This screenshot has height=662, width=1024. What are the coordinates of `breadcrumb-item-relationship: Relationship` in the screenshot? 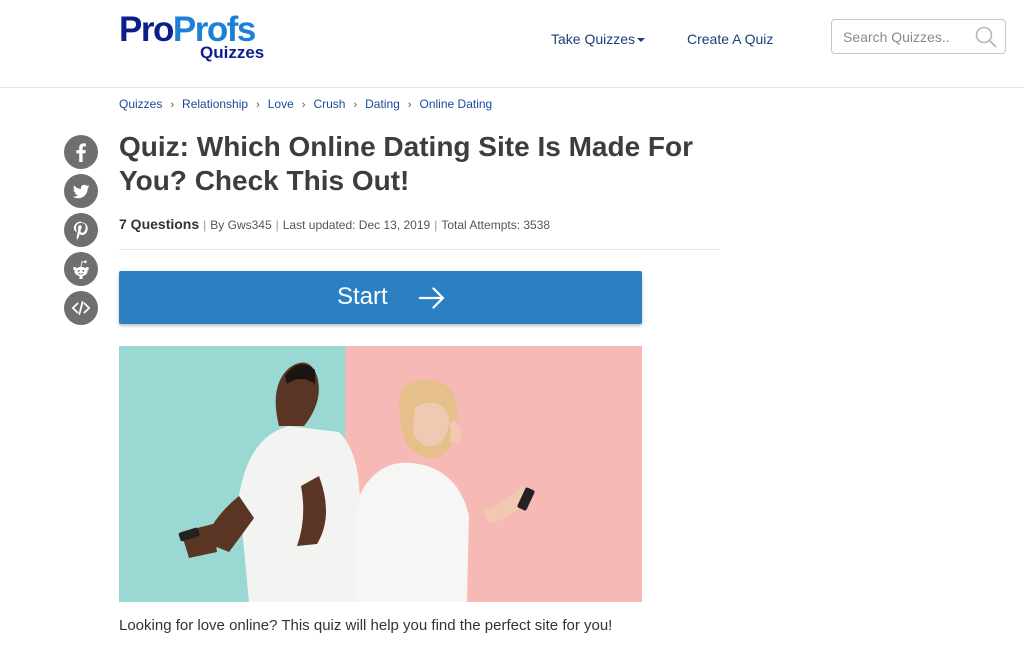 It's located at (215, 104).